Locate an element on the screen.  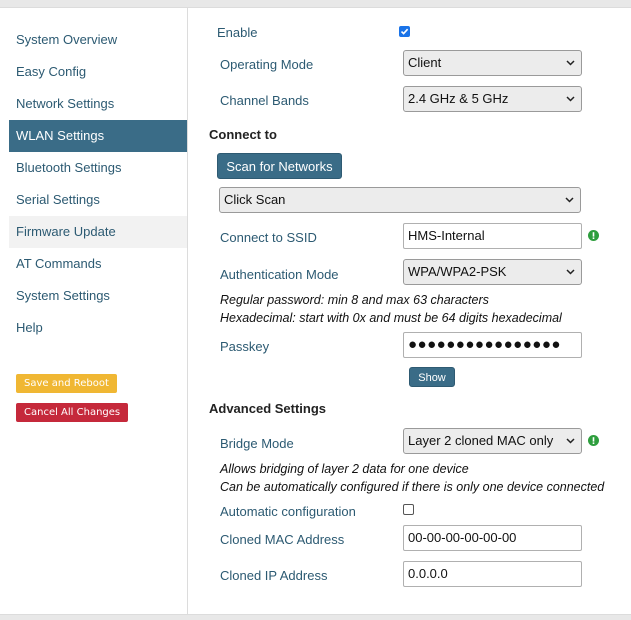
bridge-mode-value: Layer 2 cloned MAC only is located at coordinates (481, 440).